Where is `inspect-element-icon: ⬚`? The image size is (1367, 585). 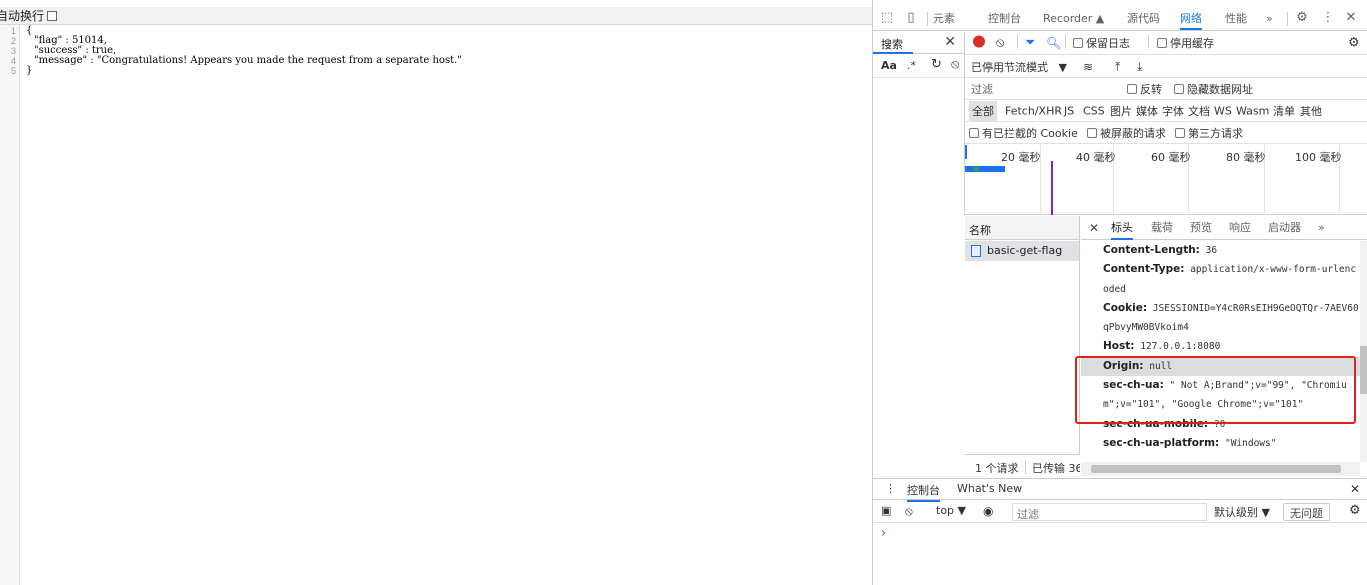
inspect-element-icon: ⬚ is located at coordinates (887, 18).